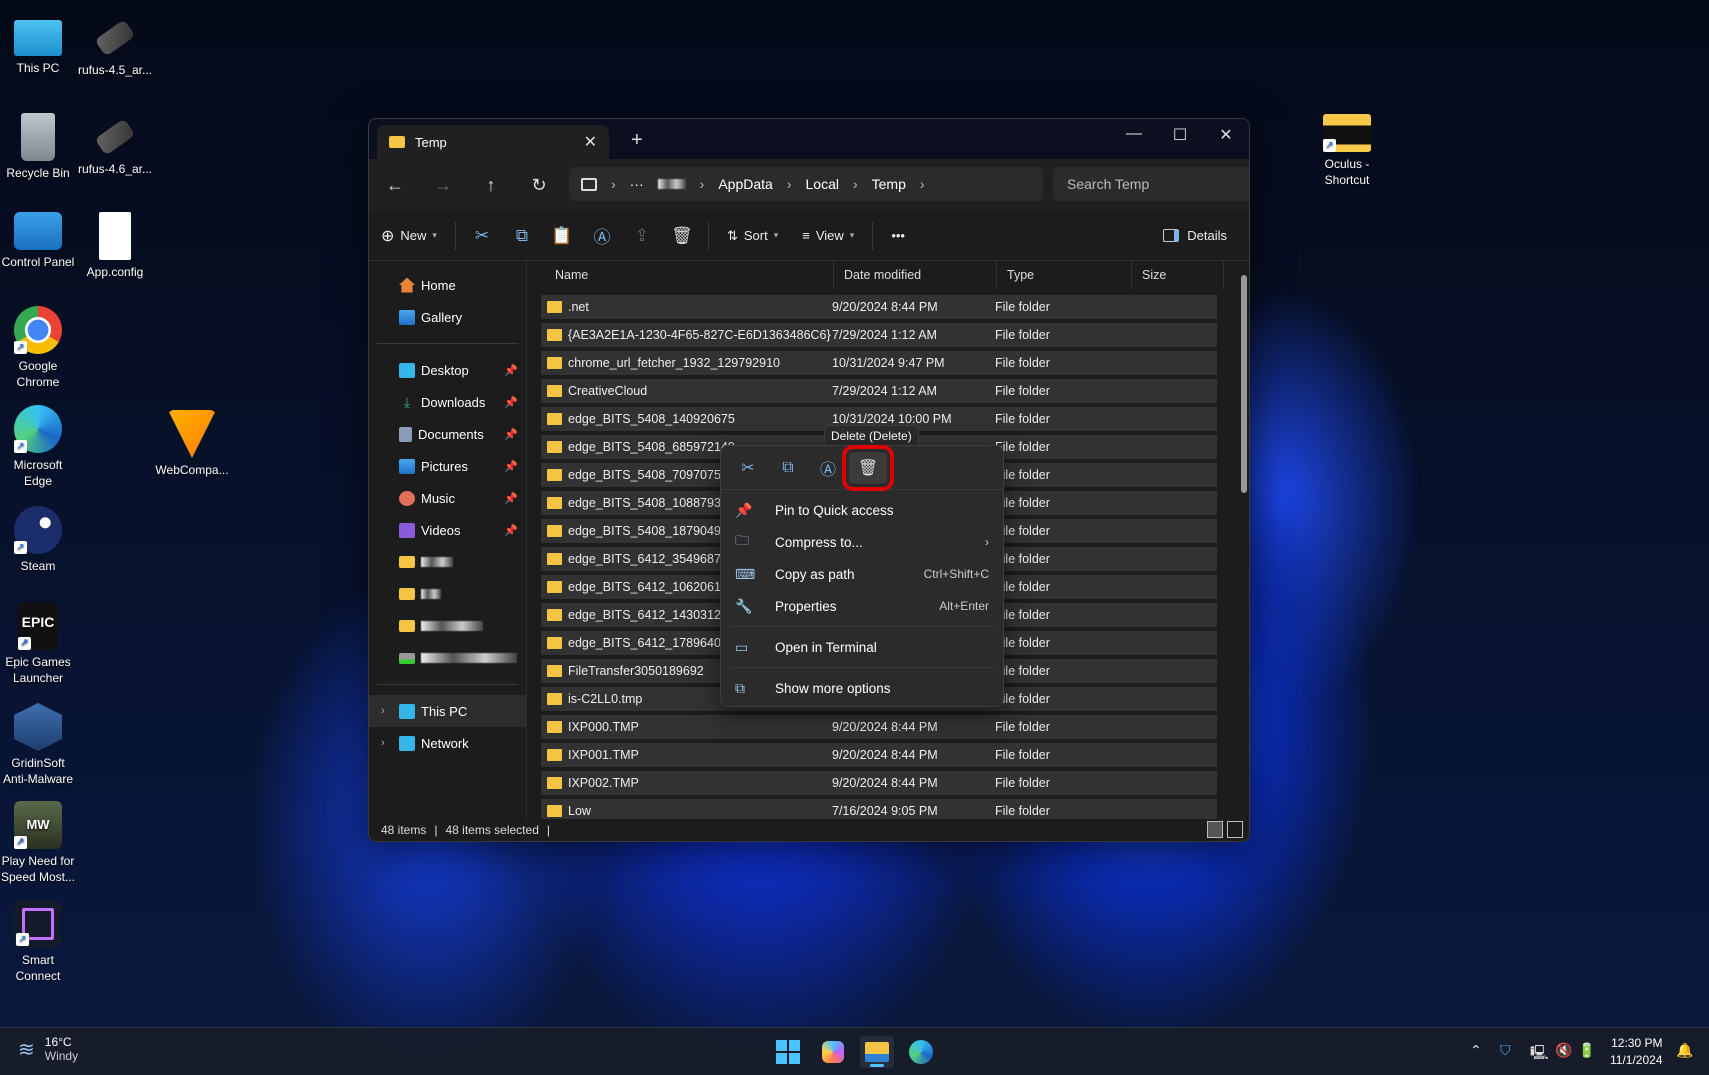 The height and width of the screenshot is (1075, 1709). I want to click on refresh-button: ↻, so click(539, 185).